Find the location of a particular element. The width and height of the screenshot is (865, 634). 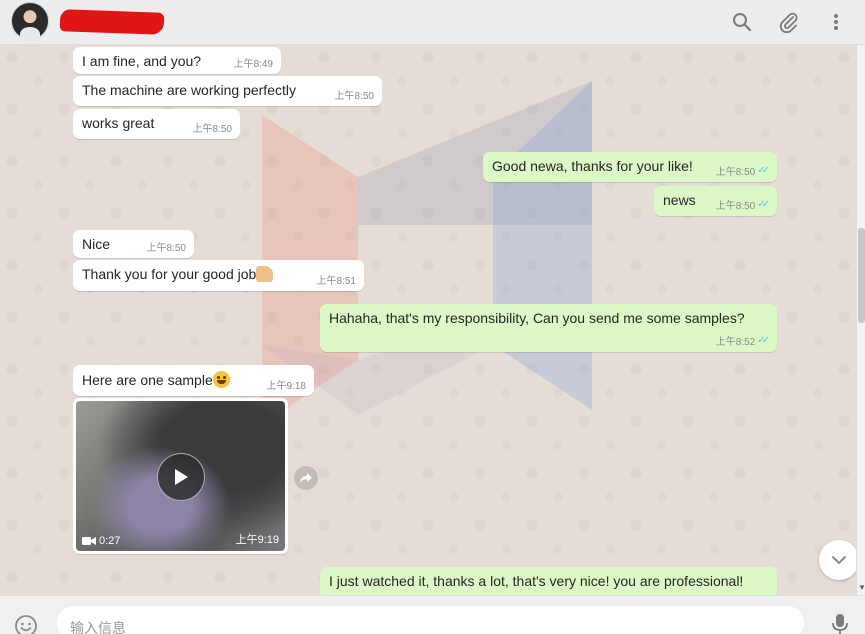

video-duration-text: 0:27 is located at coordinates (110, 541).